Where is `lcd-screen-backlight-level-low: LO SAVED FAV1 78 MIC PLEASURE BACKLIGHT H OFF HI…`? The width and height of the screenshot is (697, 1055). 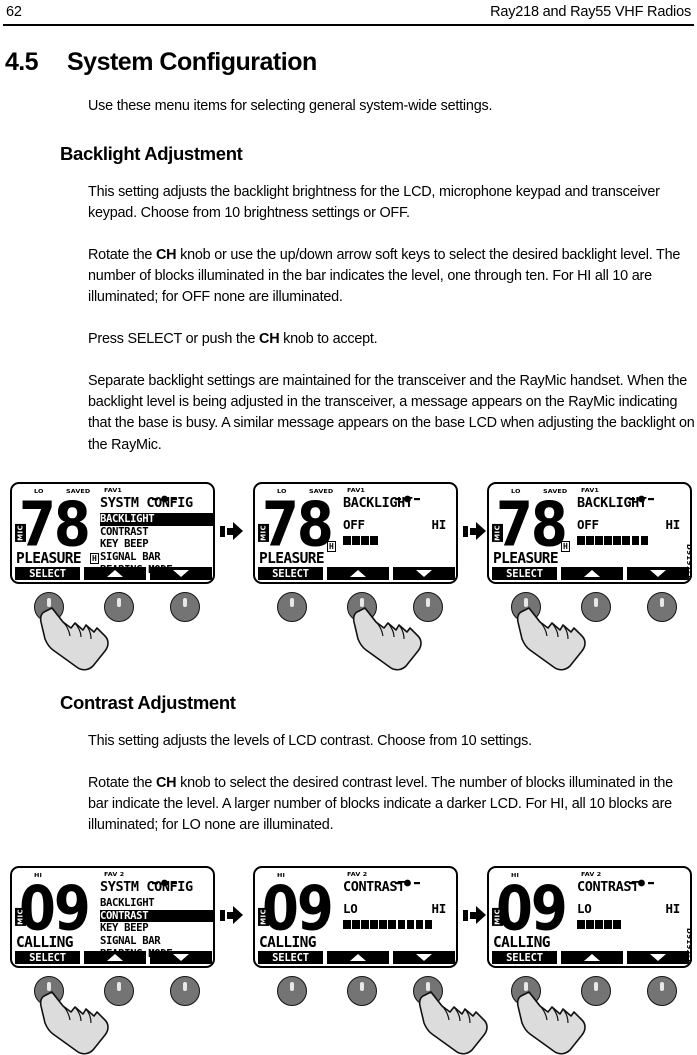 lcd-screen-backlight-level-low: LO SAVED FAV1 78 MIC PLEASURE BACKLIGHT H OFF HI… is located at coordinates (355, 533).